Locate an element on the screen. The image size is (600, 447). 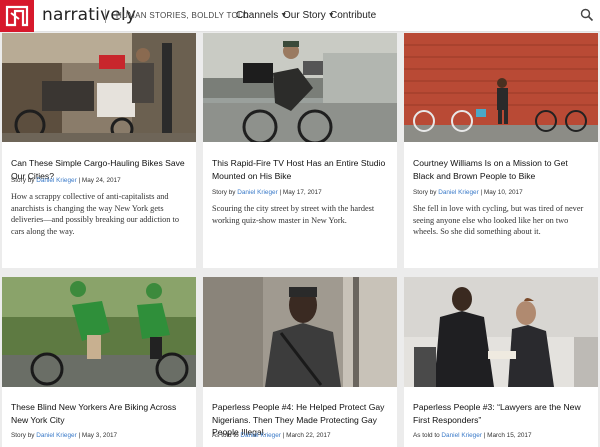
nav-our-story: Our Story ▼ is located at coordinates (309, 15).